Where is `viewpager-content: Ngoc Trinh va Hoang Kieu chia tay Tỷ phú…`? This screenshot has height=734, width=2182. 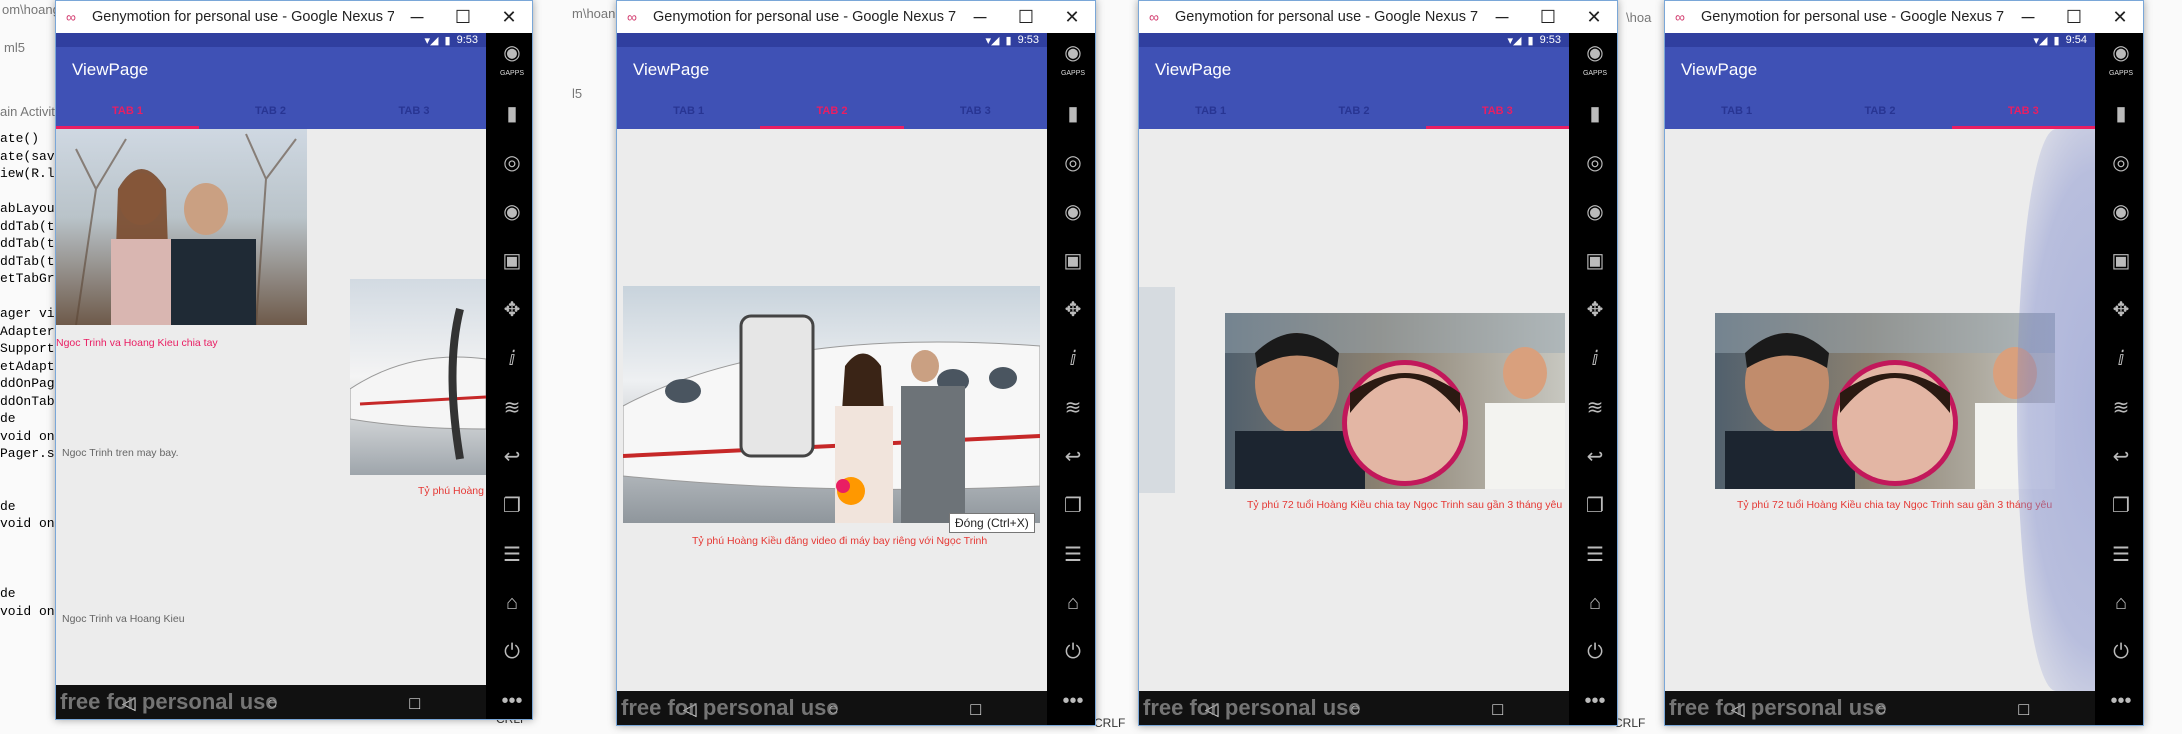
viewpager-content: Ngoc Trinh va Hoang Kieu chia tay Tỷ phú… is located at coordinates (271, 407).